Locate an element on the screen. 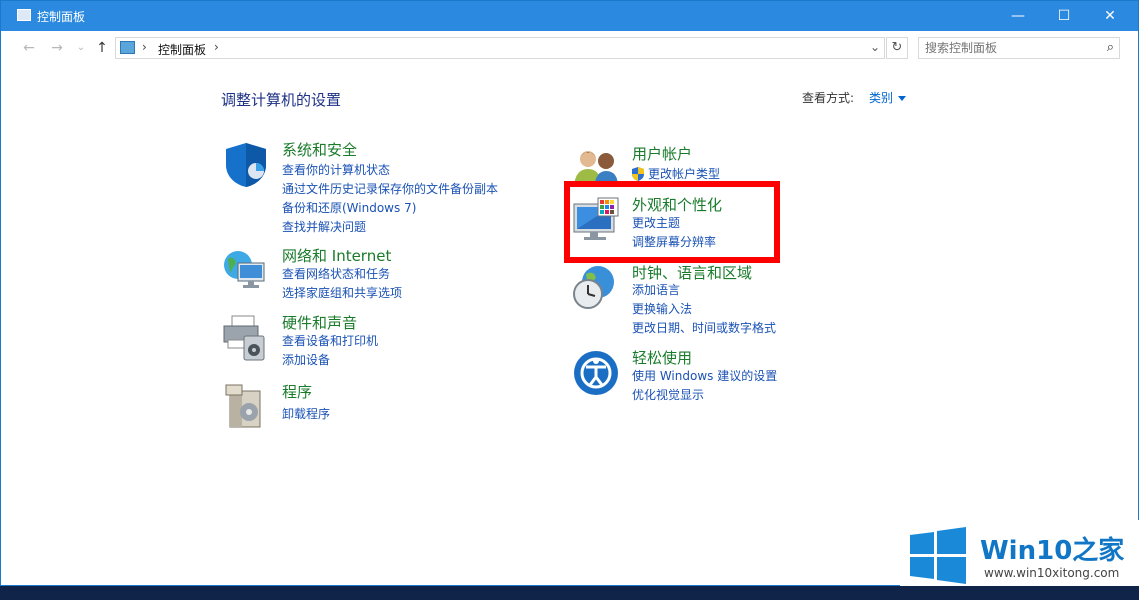  forward-arrow-icon: → is located at coordinates (57, 48).